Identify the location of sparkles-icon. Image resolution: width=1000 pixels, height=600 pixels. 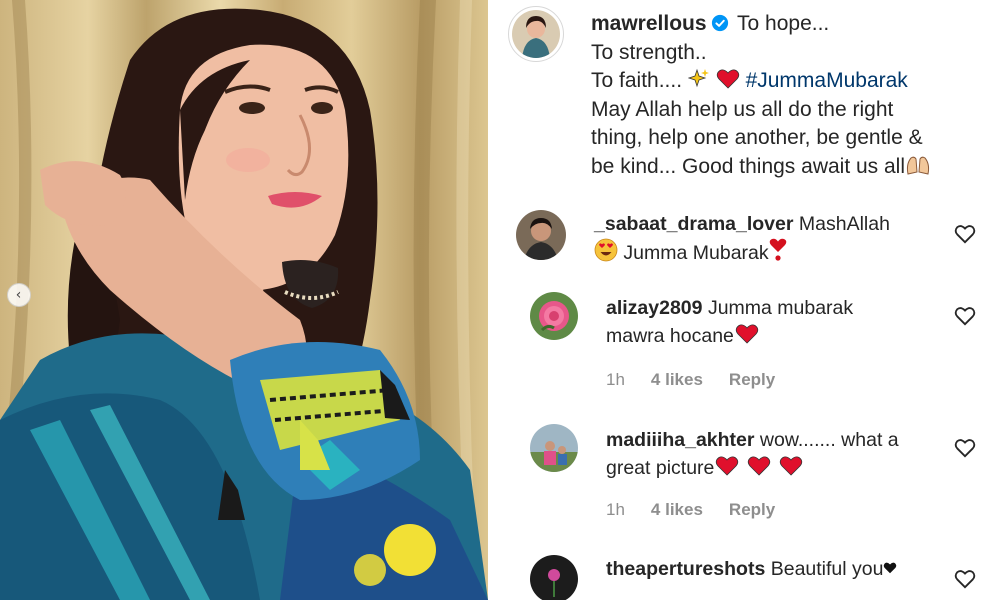
(698, 78).